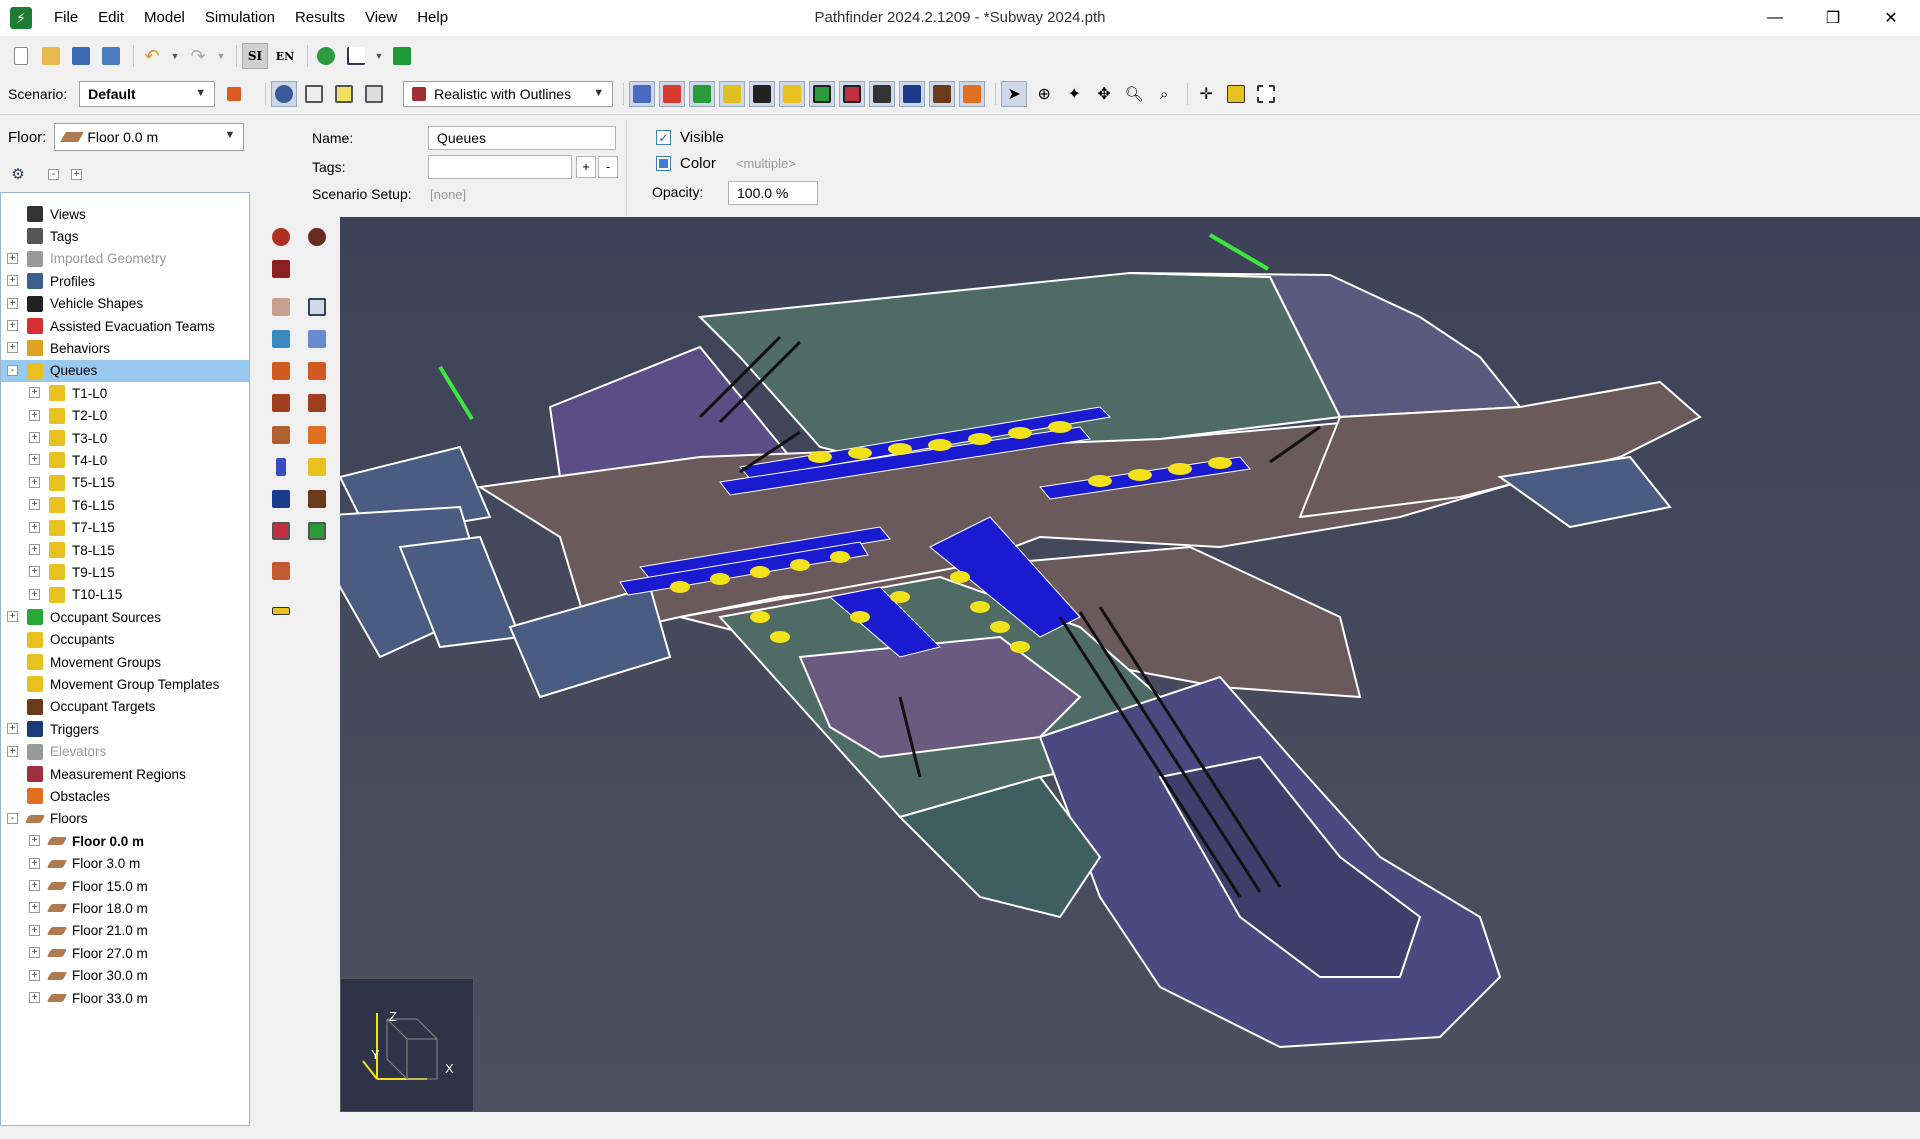  What do you see at coordinates (1891, 18) in the screenshot?
I see `close-button: ✕` at bounding box center [1891, 18].